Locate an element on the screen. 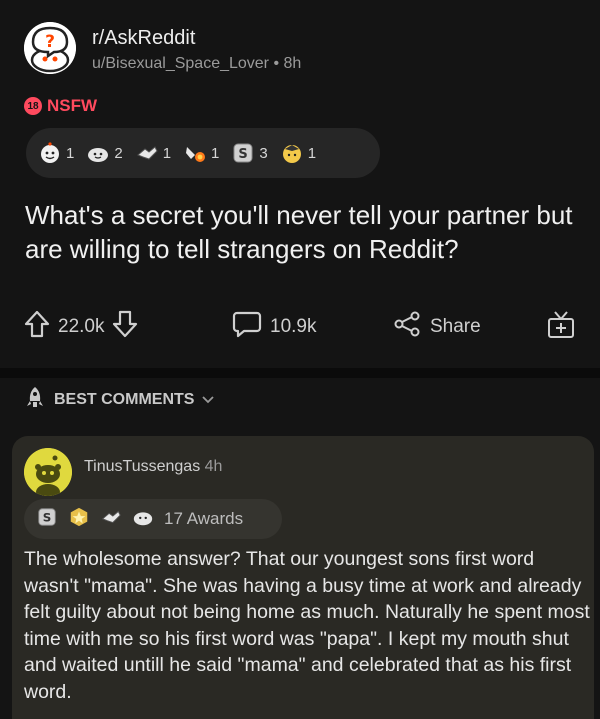 The width and height of the screenshot is (600, 719). award-energy: 1 is located at coordinates (298, 153).